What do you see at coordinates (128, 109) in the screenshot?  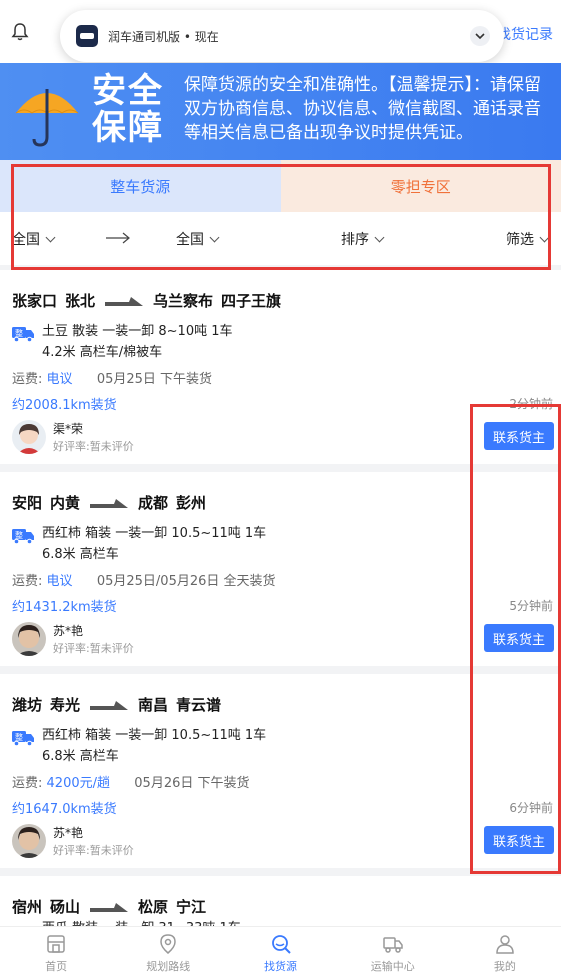 I see `banner-title: 安全保障` at bounding box center [128, 109].